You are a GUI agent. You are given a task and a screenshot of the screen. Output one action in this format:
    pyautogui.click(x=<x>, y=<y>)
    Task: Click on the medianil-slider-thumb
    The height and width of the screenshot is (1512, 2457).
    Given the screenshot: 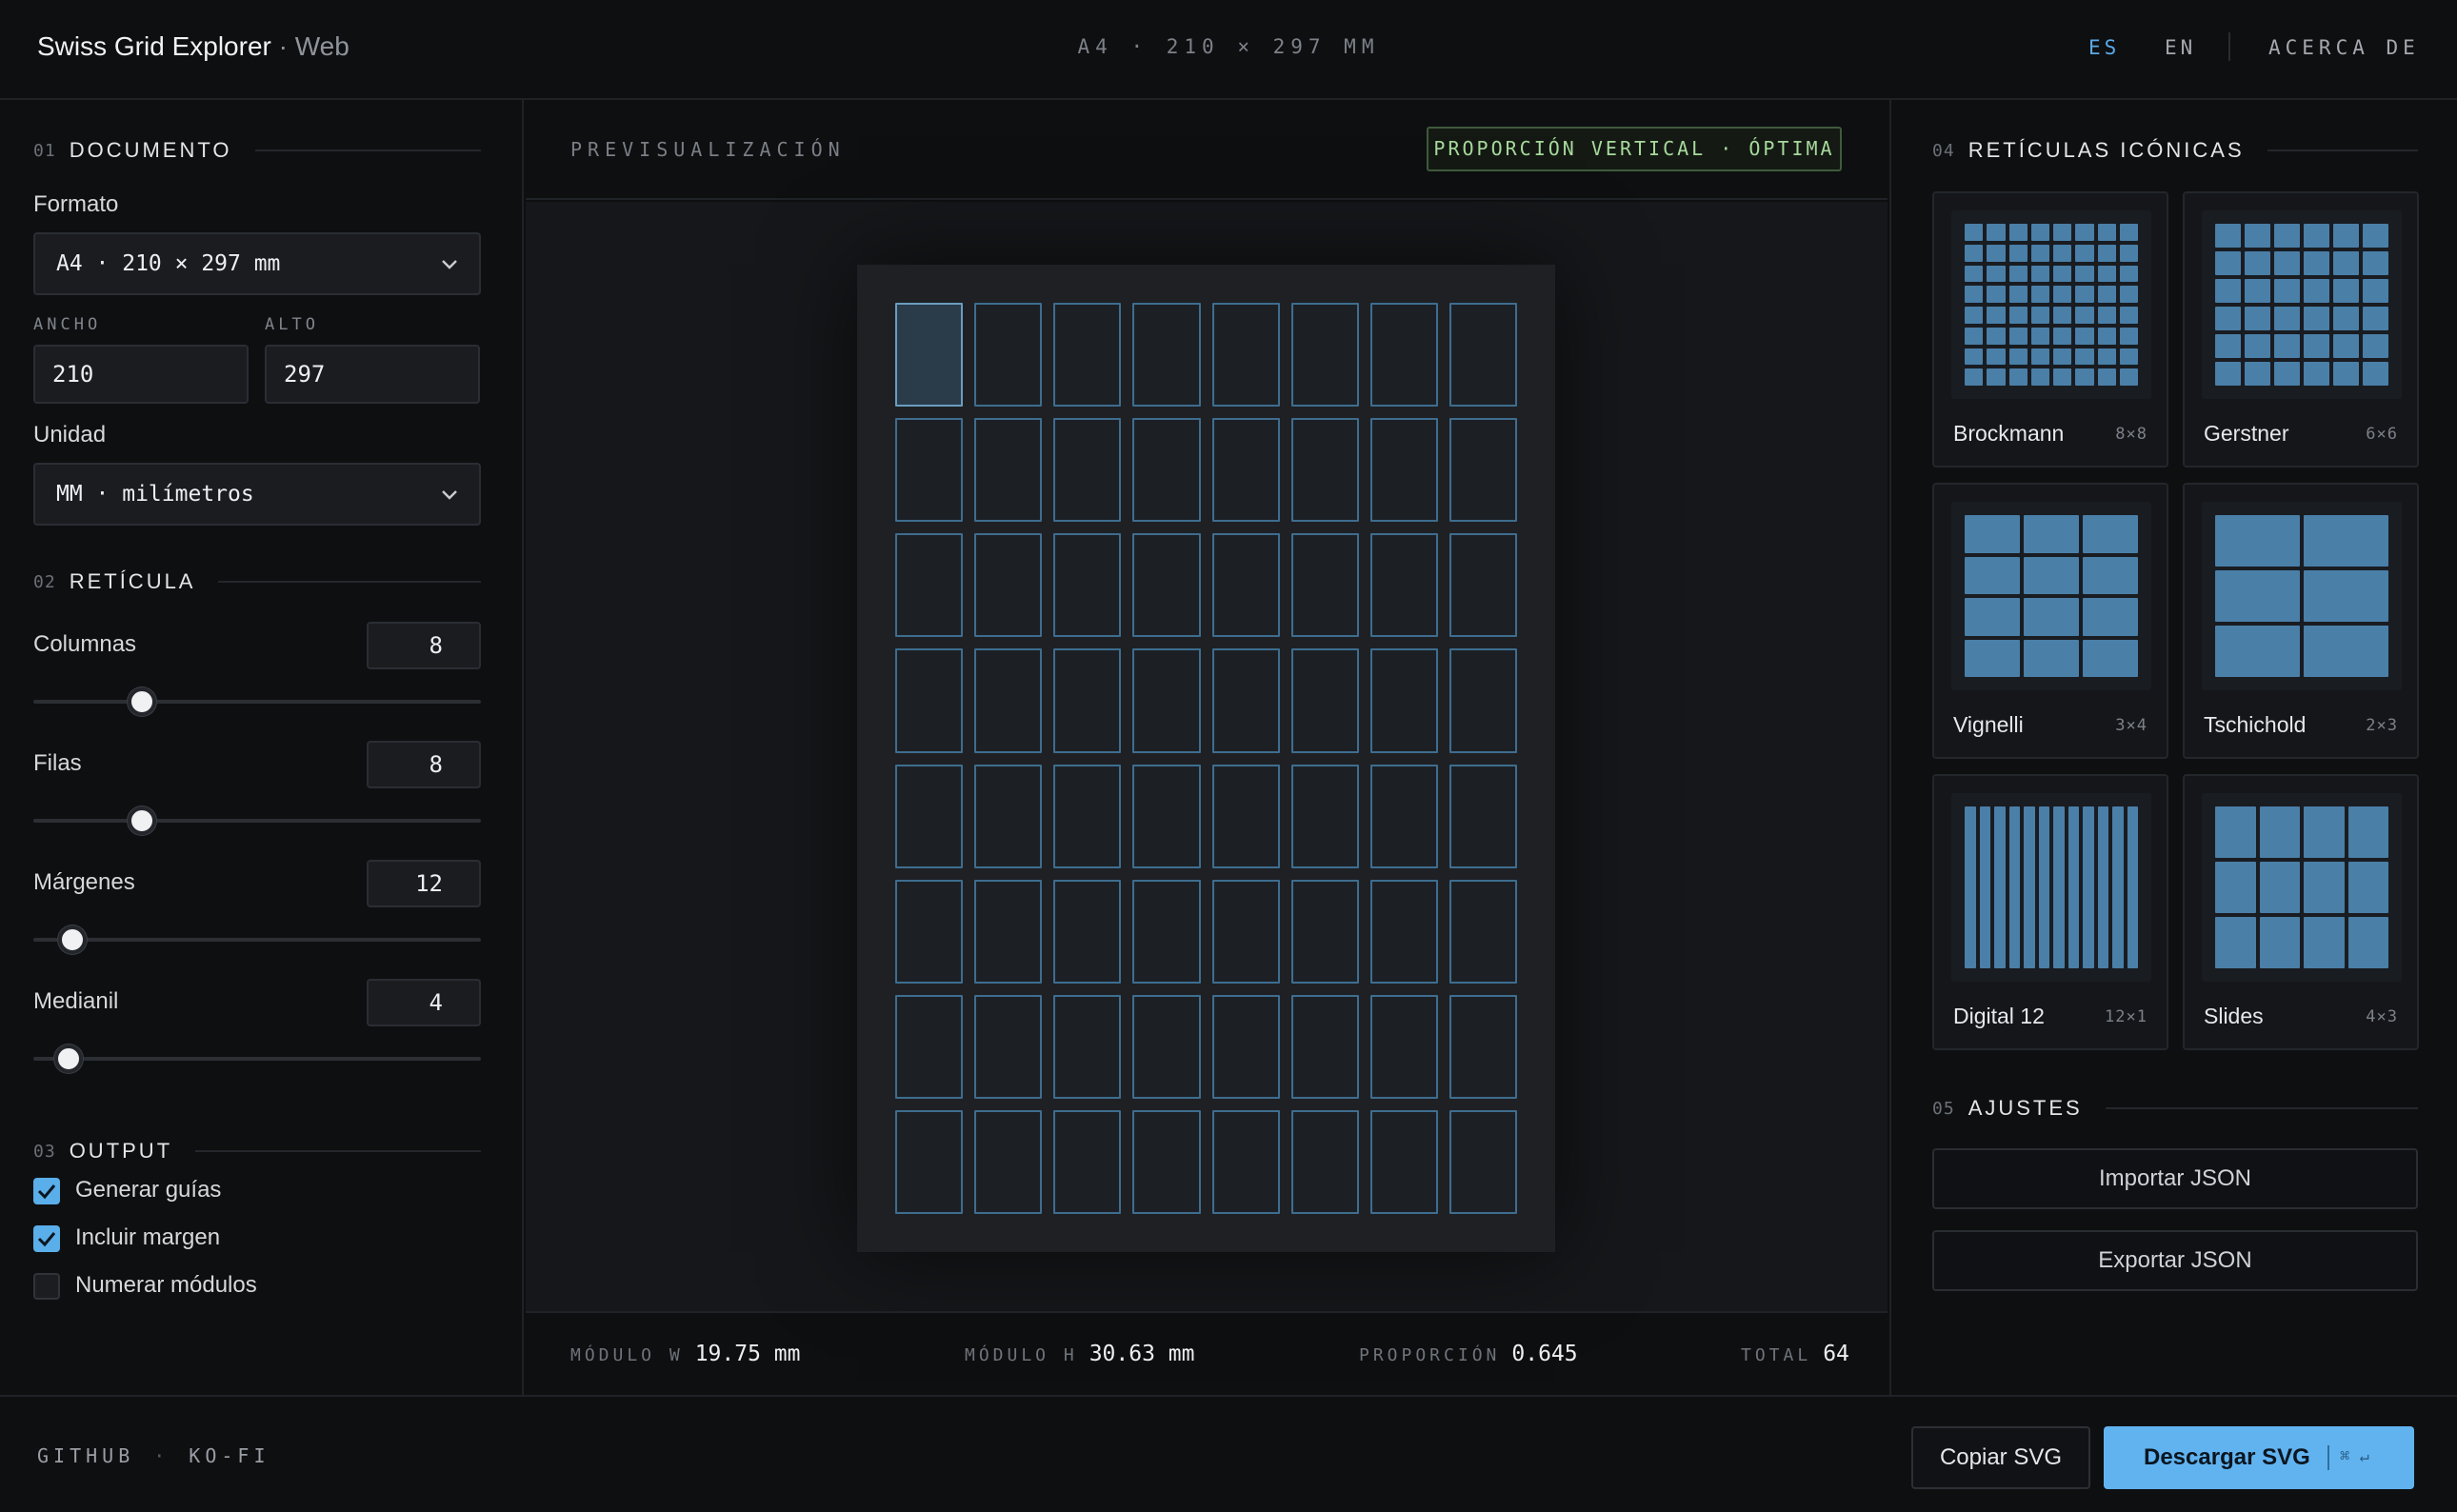 What is the action you would take?
    pyautogui.click(x=69, y=1058)
    